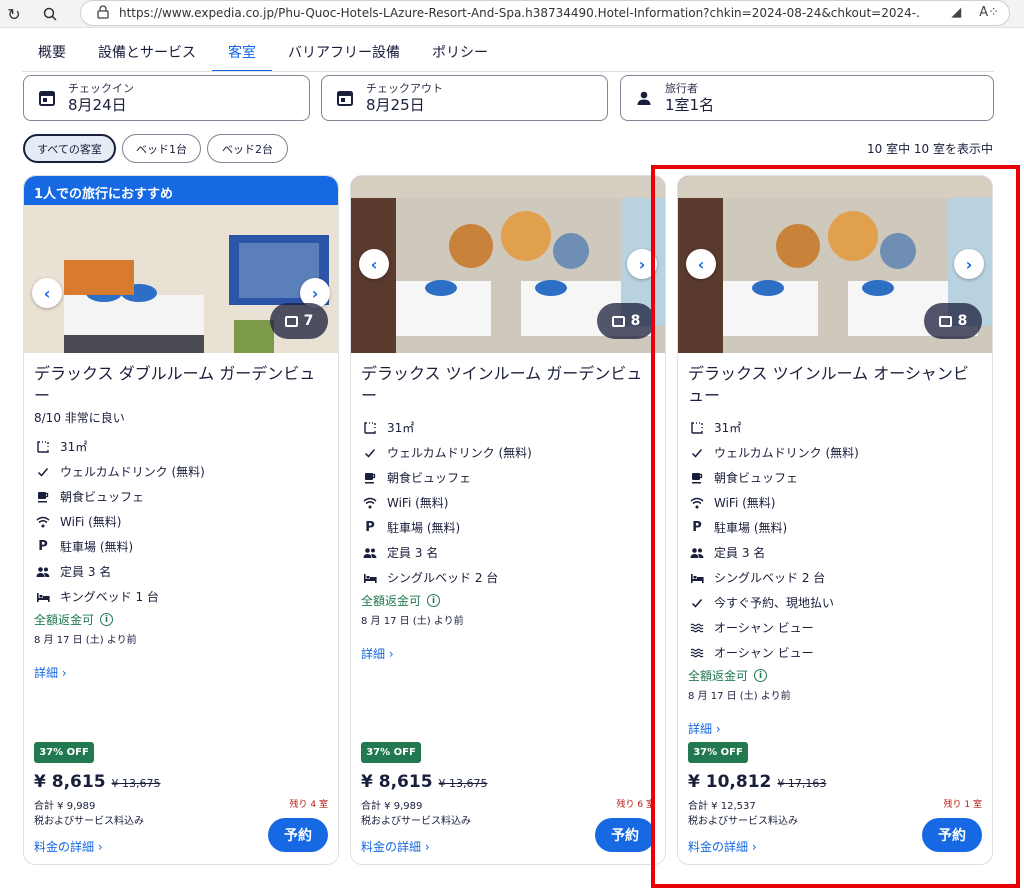 This screenshot has height=890, width=1024. Describe the element at coordinates (463, 783) in the screenshot. I see `original-price: ¥ 13,675` at that location.